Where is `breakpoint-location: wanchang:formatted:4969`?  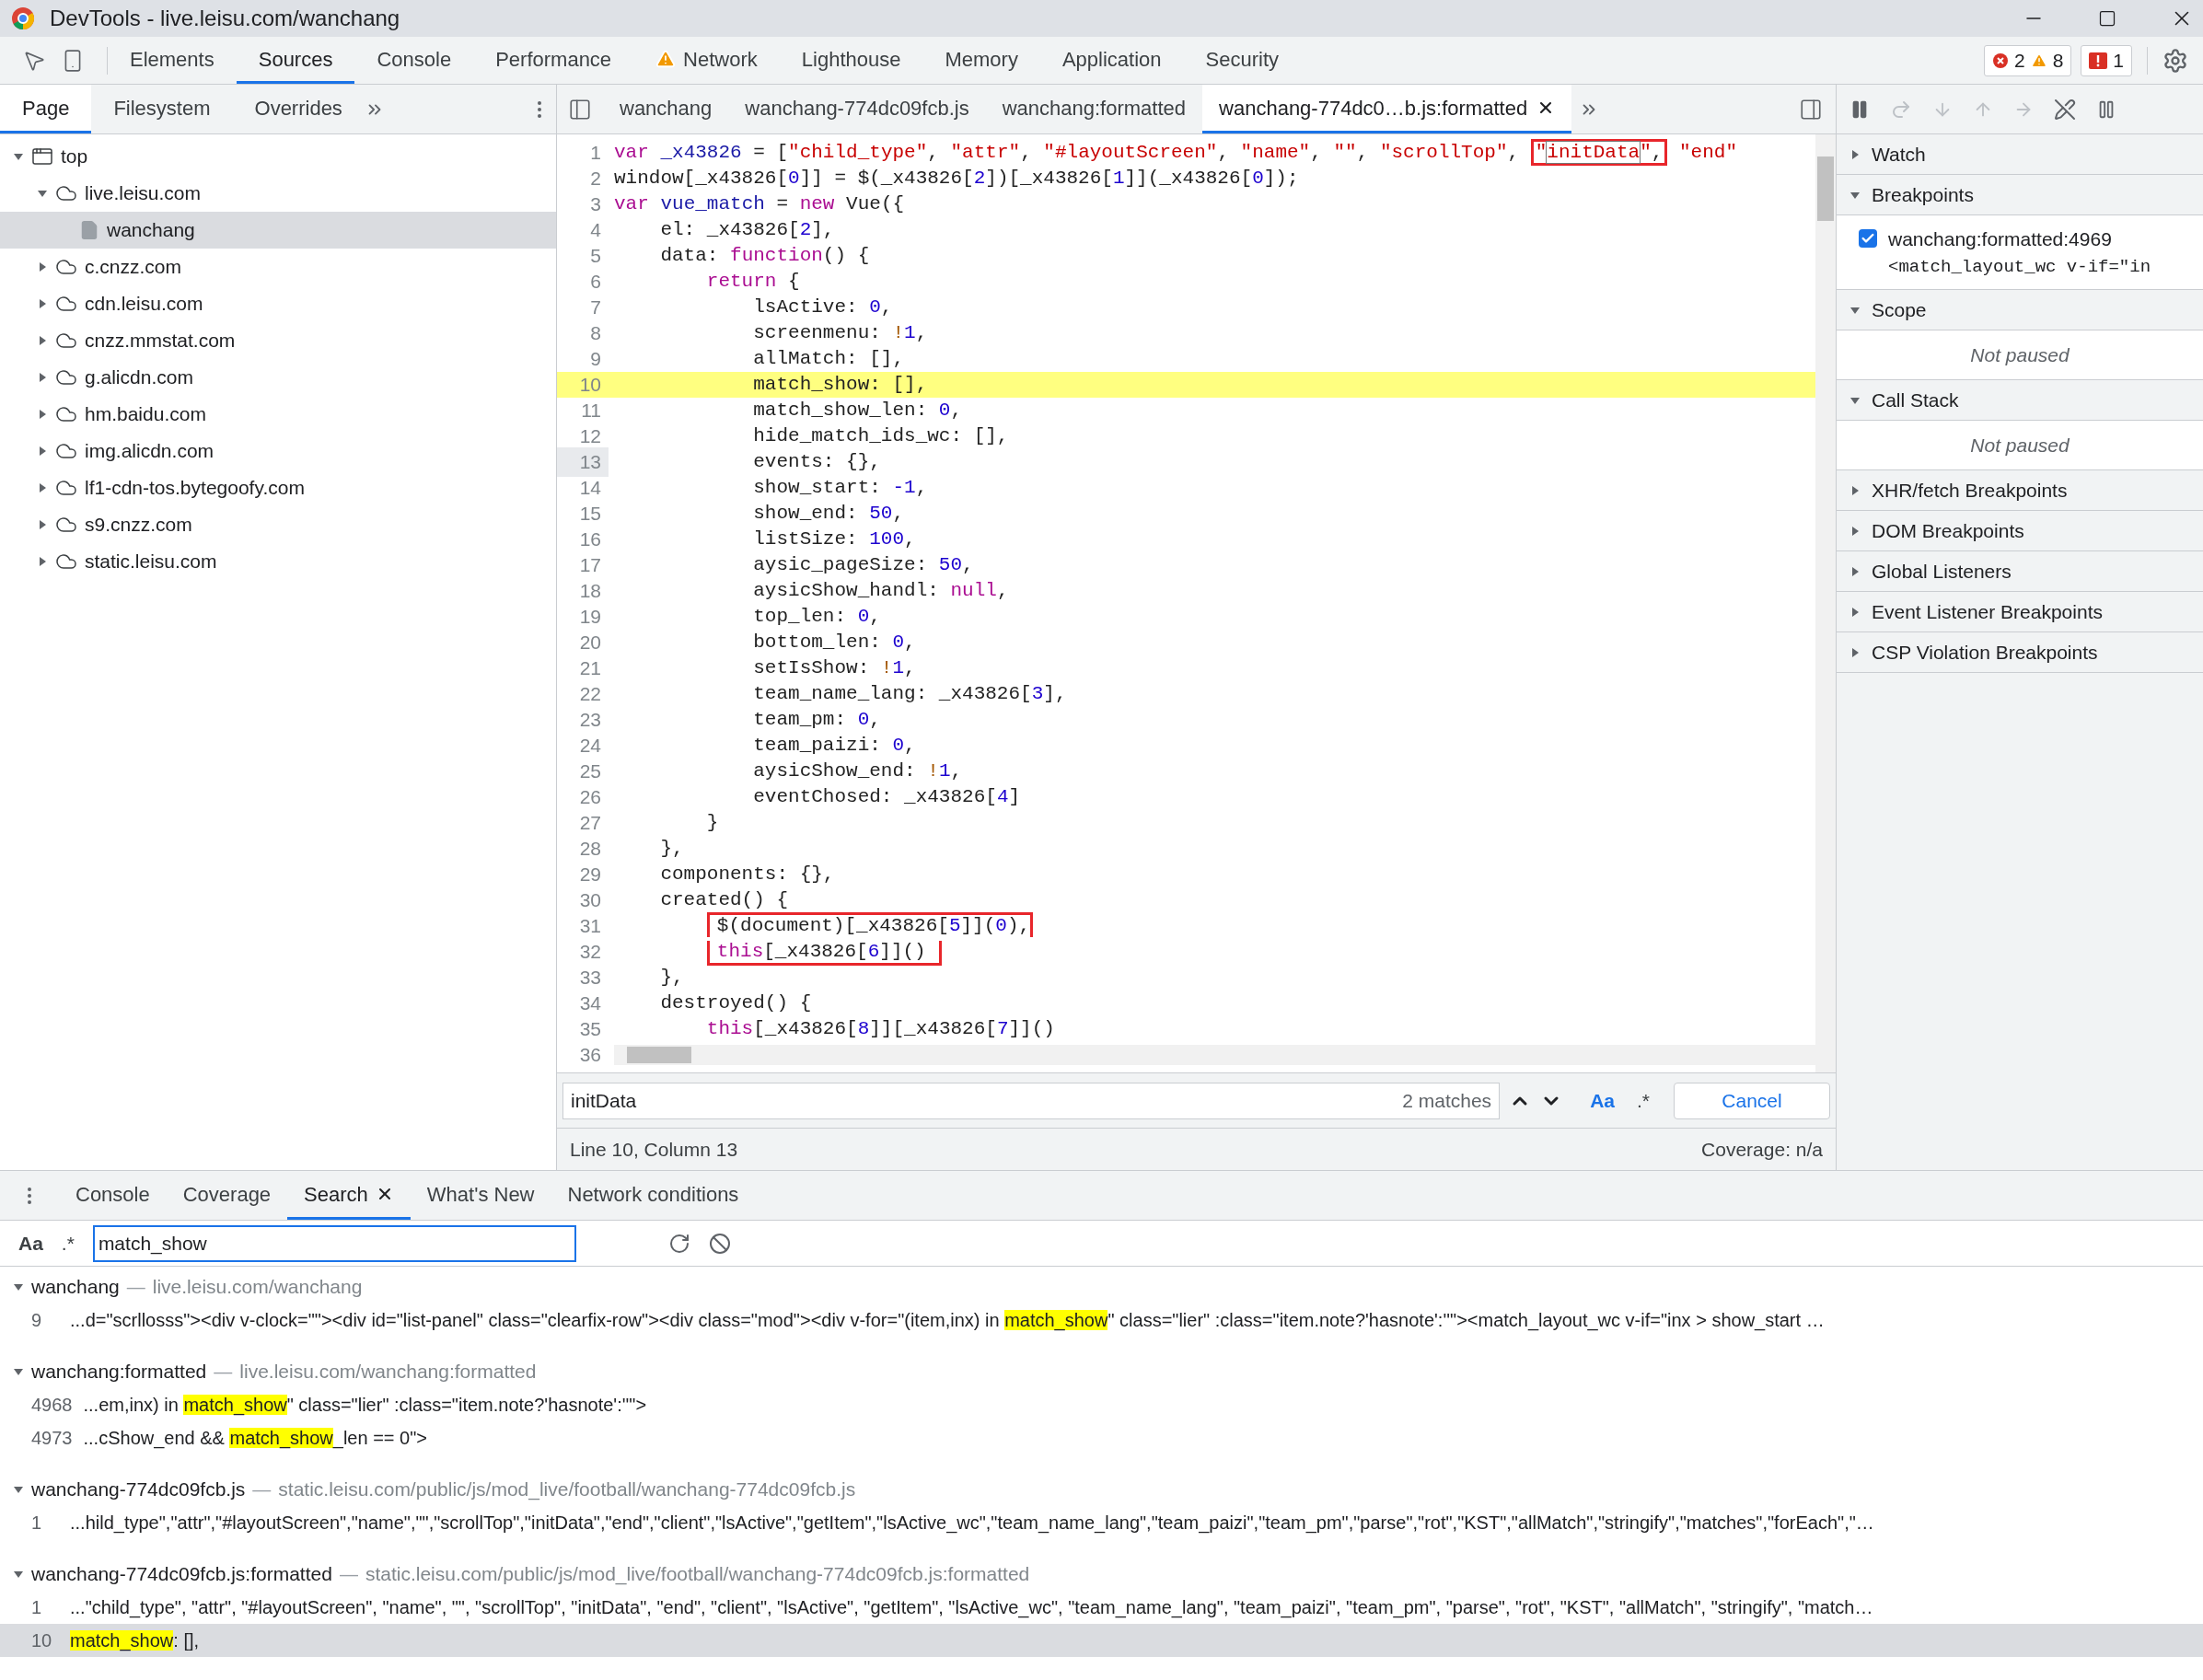
breakpoint-location: wanchang:formatted:4969 is located at coordinates (2019, 239).